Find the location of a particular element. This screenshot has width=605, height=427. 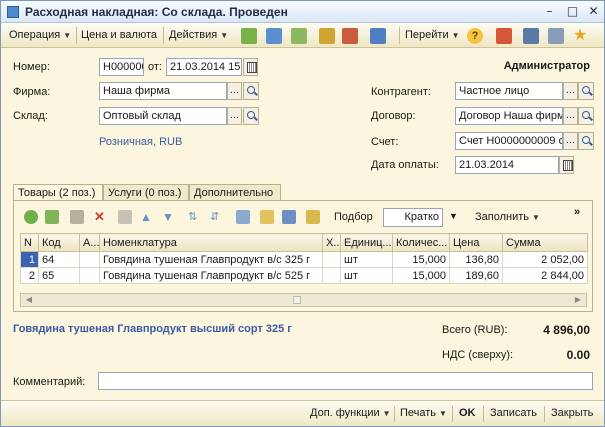

structure-icon is located at coordinates (327, 36).